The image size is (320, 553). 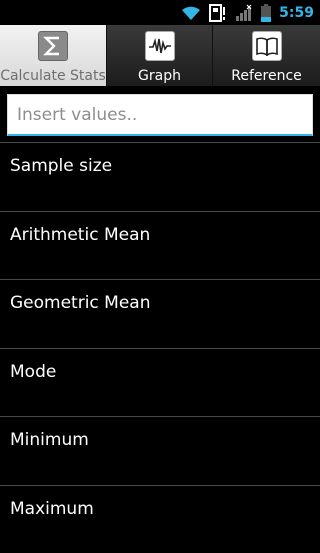 I want to click on status-bar: 5:59, so click(x=160, y=12).